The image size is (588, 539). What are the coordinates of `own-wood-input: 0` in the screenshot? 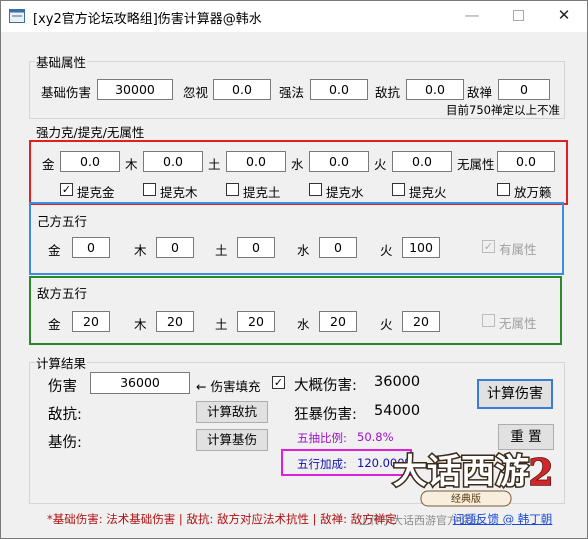 It's located at (175, 247).